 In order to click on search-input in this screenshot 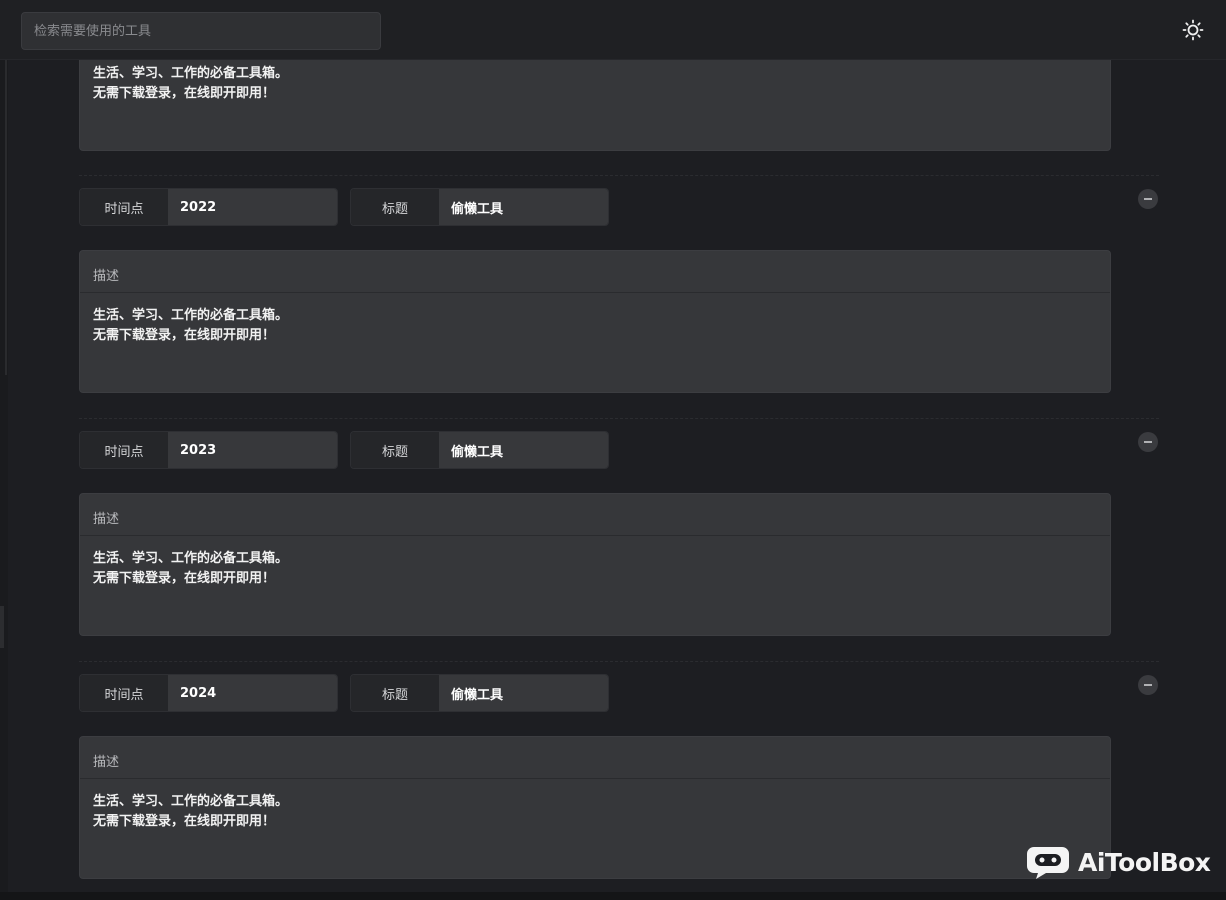, I will do `click(201, 31)`.